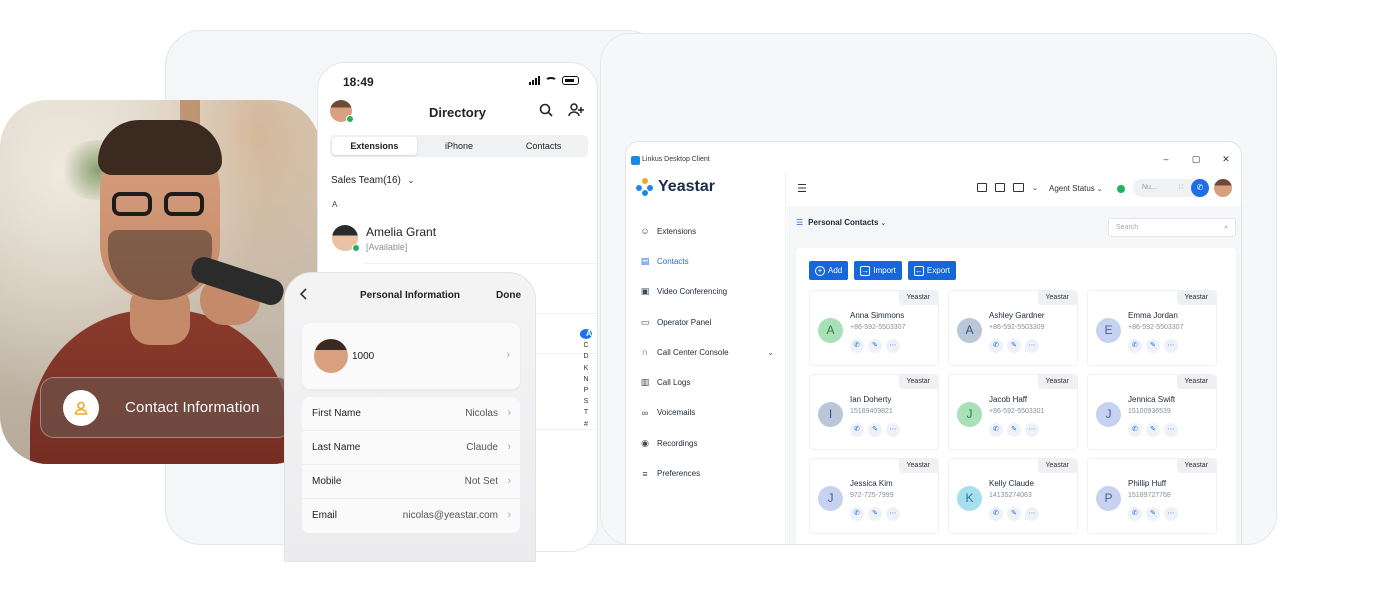  Describe the element at coordinates (372, 180) in the screenshot. I see `team-selector: Sales Team(16) ⌄` at that location.